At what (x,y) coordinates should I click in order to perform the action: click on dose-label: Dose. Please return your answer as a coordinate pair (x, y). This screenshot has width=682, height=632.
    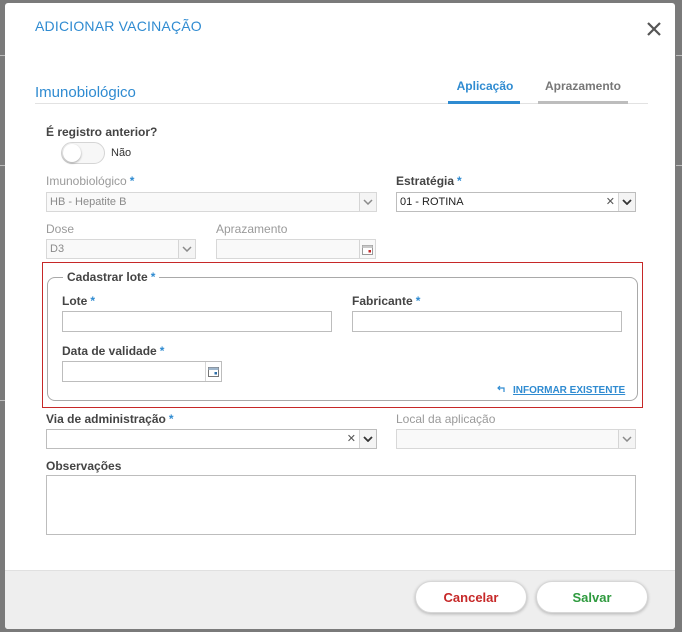
    Looking at the image, I should click on (60, 229).